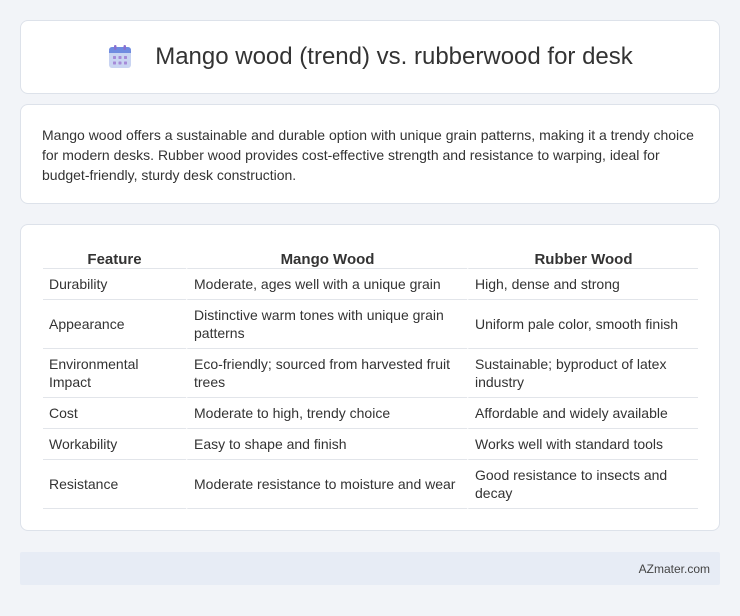  Describe the element at coordinates (114, 284) in the screenshot. I see `feature-cell: Durability` at that location.